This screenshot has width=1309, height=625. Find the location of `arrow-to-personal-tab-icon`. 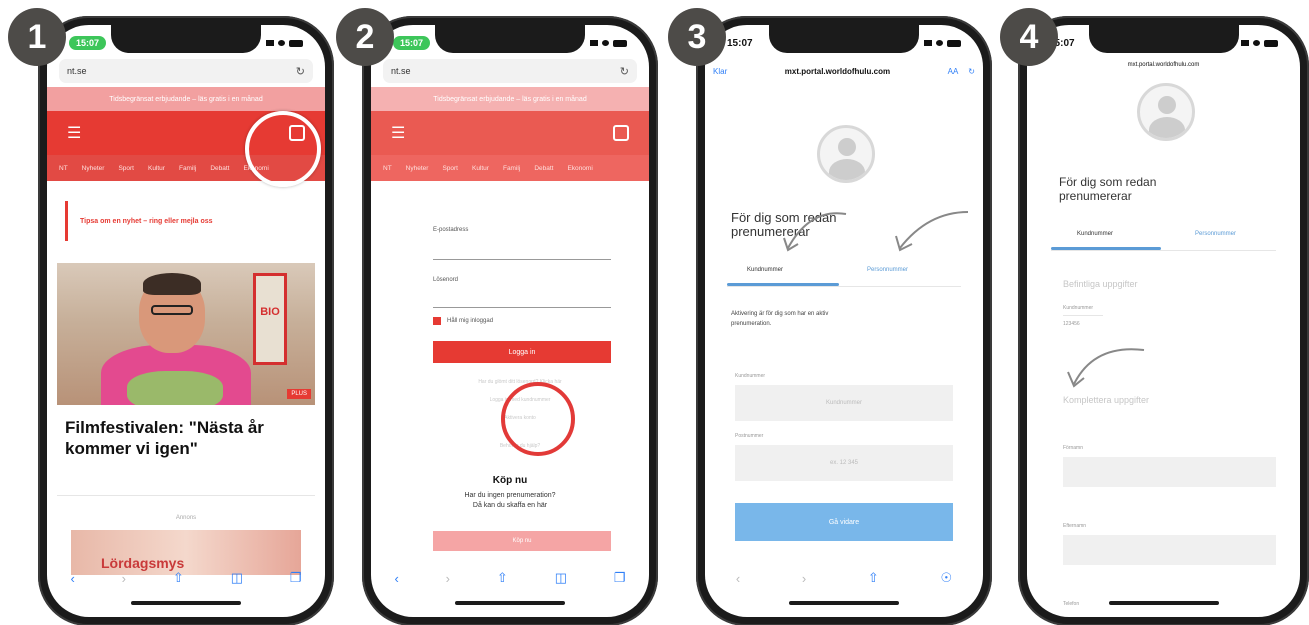

arrow-to-personal-tab-icon is located at coordinates (932, 231).